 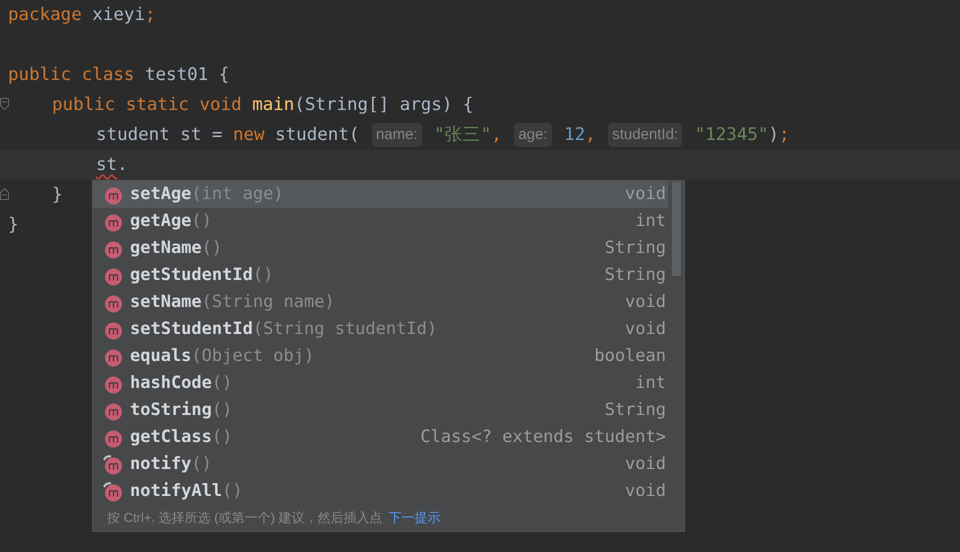 What do you see at coordinates (171, 221) in the screenshot?
I see `method-signature: getAge()` at bounding box center [171, 221].